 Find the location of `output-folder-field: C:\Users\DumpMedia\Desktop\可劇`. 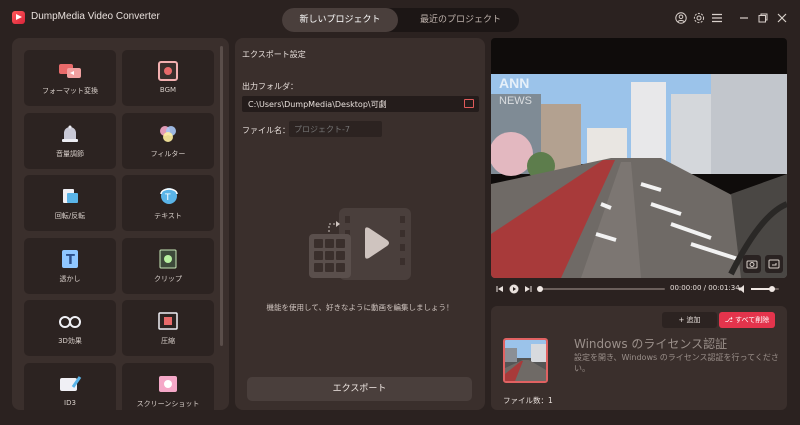

output-folder-field: C:\Users\DumpMedia\Desktop\可劇 is located at coordinates (360, 104).